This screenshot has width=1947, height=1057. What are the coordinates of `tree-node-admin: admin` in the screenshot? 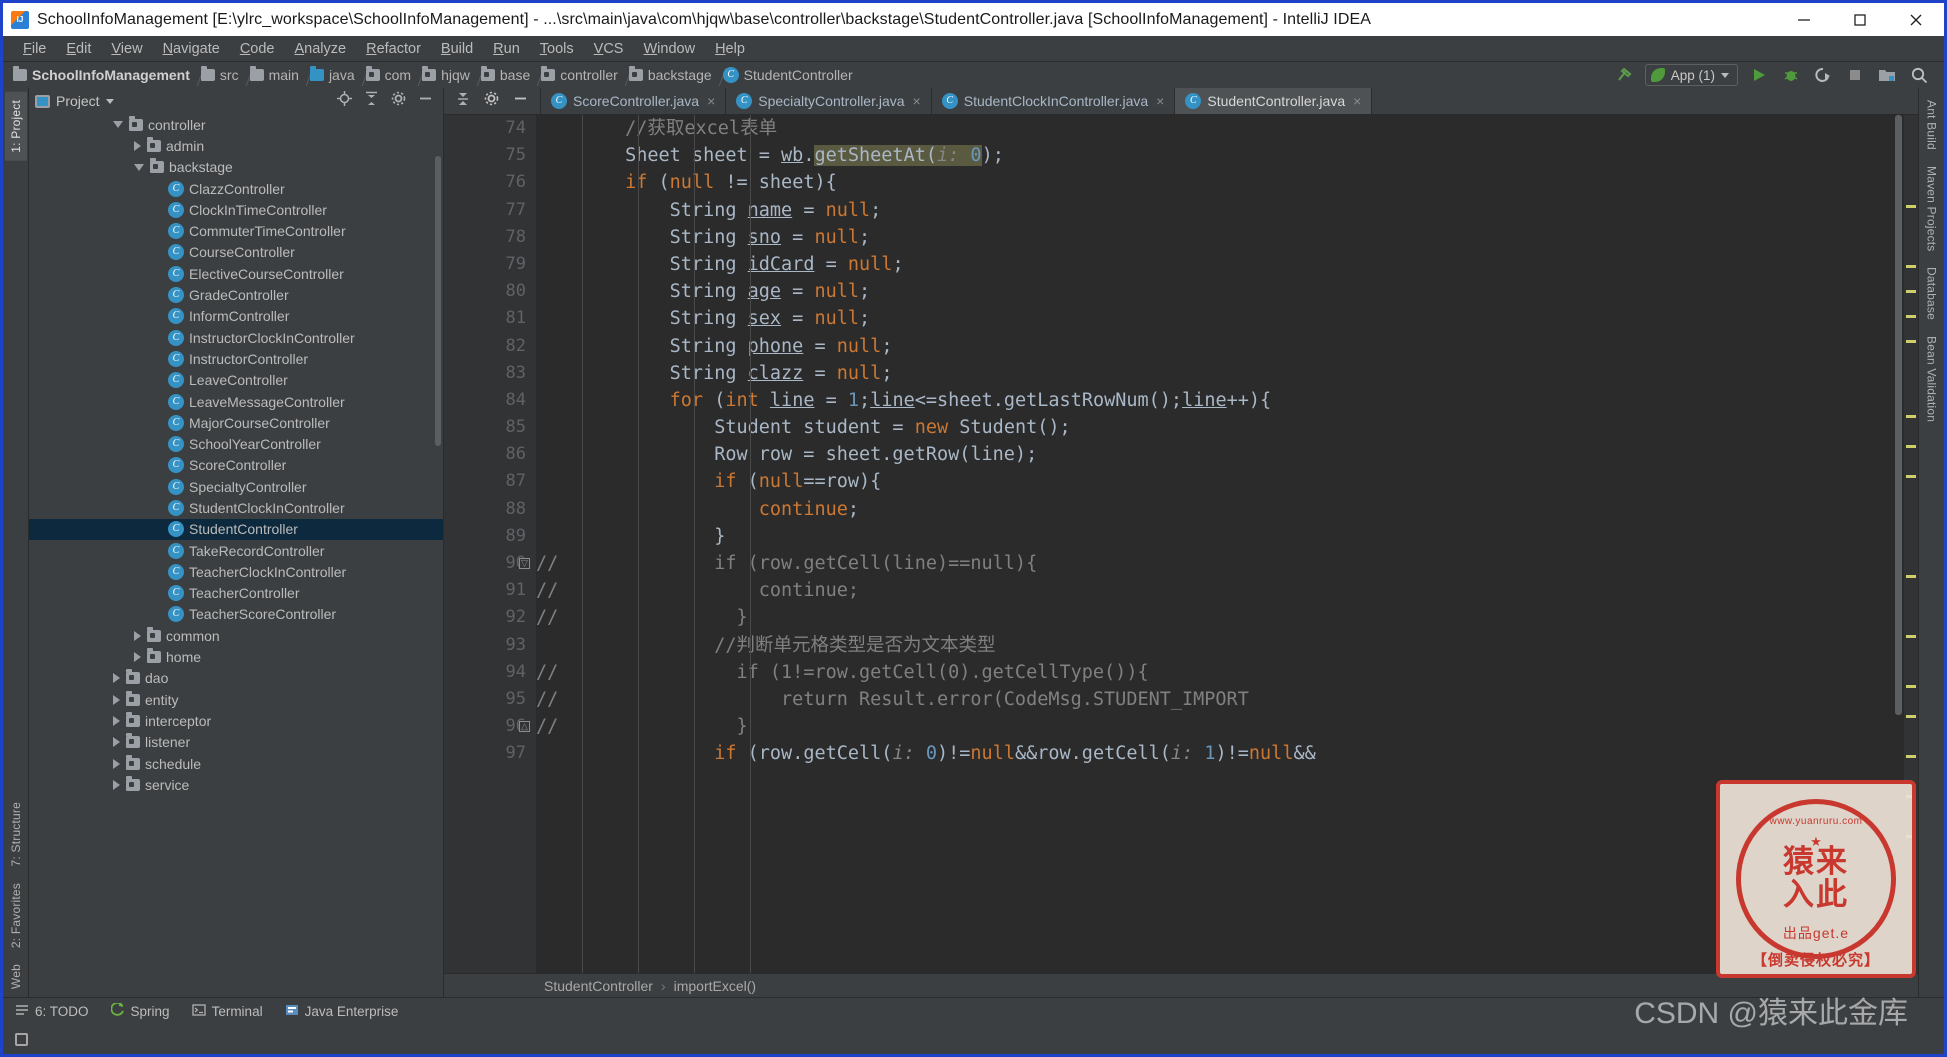 It's located at (236, 145).